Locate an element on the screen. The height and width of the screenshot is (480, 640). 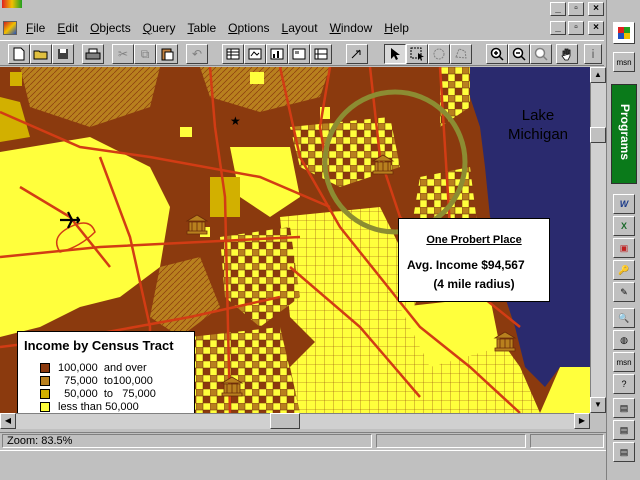
menu-query: Query is located at coordinates (159, 28).